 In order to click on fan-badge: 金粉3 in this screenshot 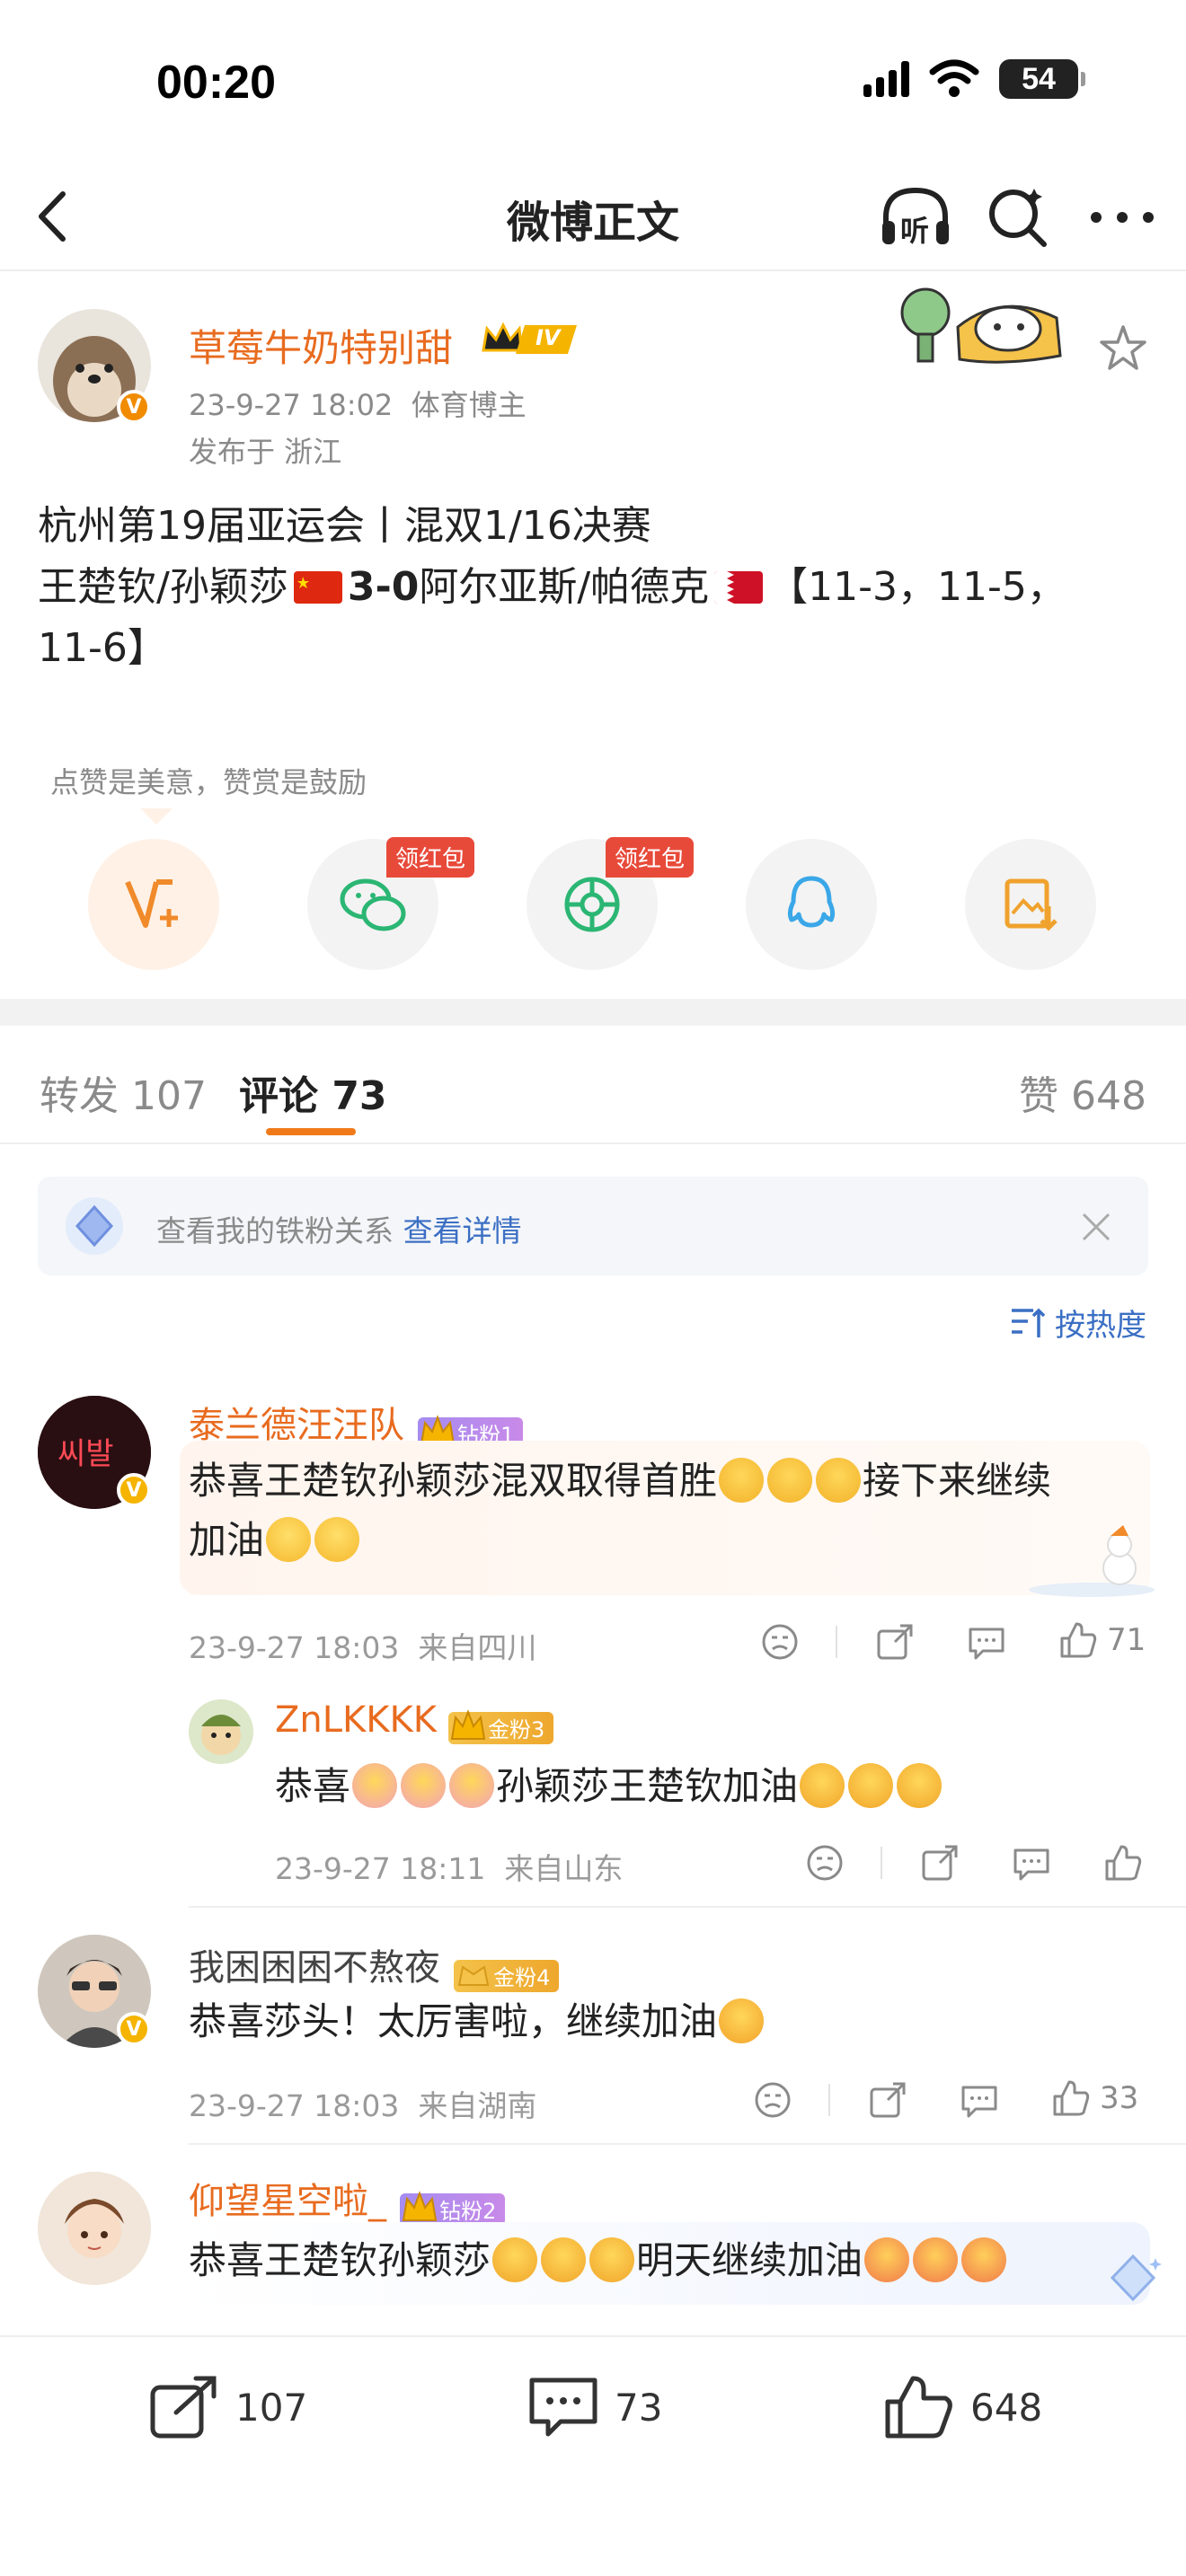, I will do `click(501, 1726)`.